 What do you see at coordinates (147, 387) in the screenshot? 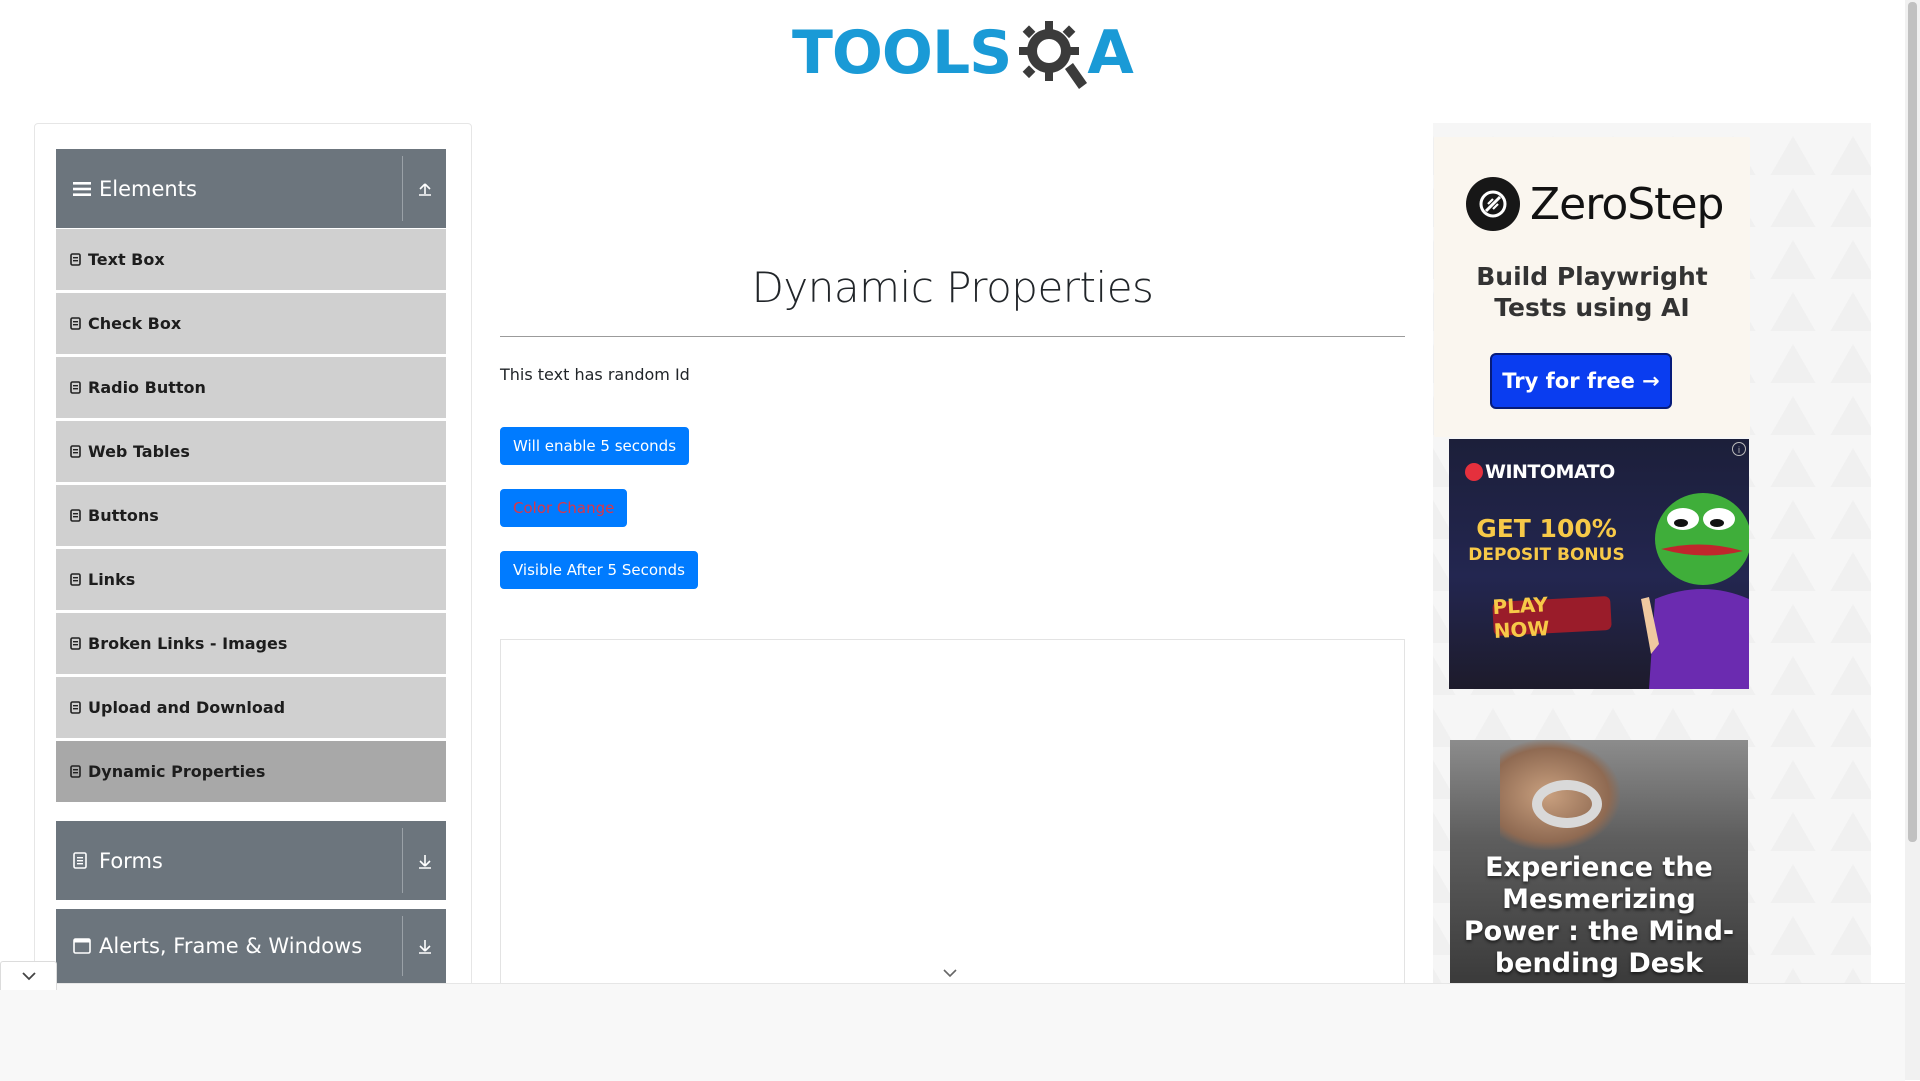
I see `sidebar-item-label: Radio Button` at bounding box center [147, 387].